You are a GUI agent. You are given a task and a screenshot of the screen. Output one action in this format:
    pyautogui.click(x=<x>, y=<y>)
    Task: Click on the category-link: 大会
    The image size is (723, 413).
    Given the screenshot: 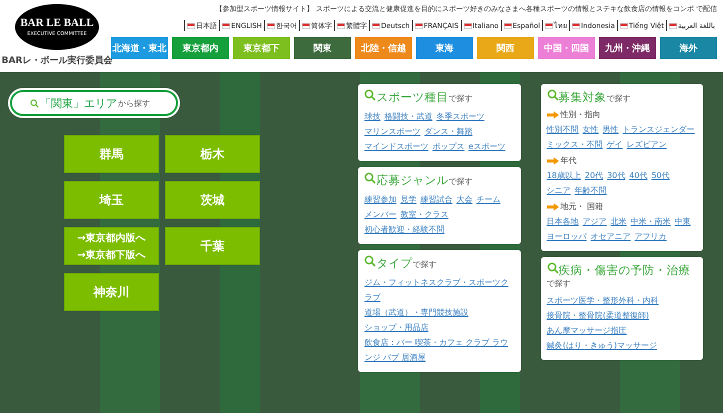 What is the action you would take?
    pyautogui.click(x=464, y=199)
    